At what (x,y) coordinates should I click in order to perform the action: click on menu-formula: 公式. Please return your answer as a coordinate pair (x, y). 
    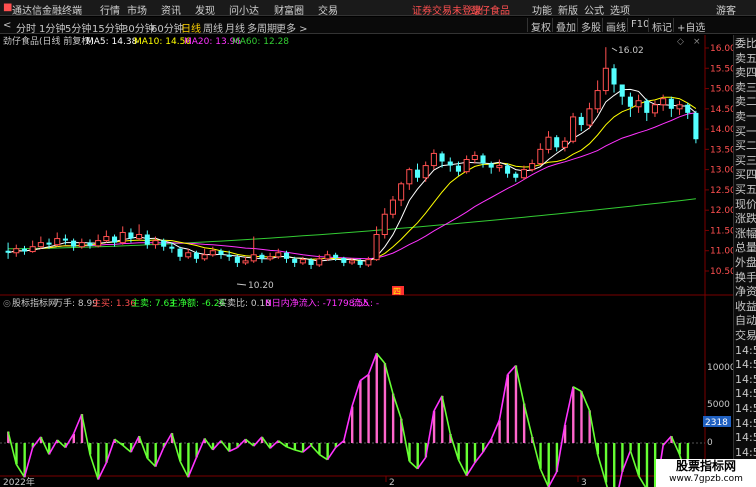
    Looking at the image, I should click on (594, 9).